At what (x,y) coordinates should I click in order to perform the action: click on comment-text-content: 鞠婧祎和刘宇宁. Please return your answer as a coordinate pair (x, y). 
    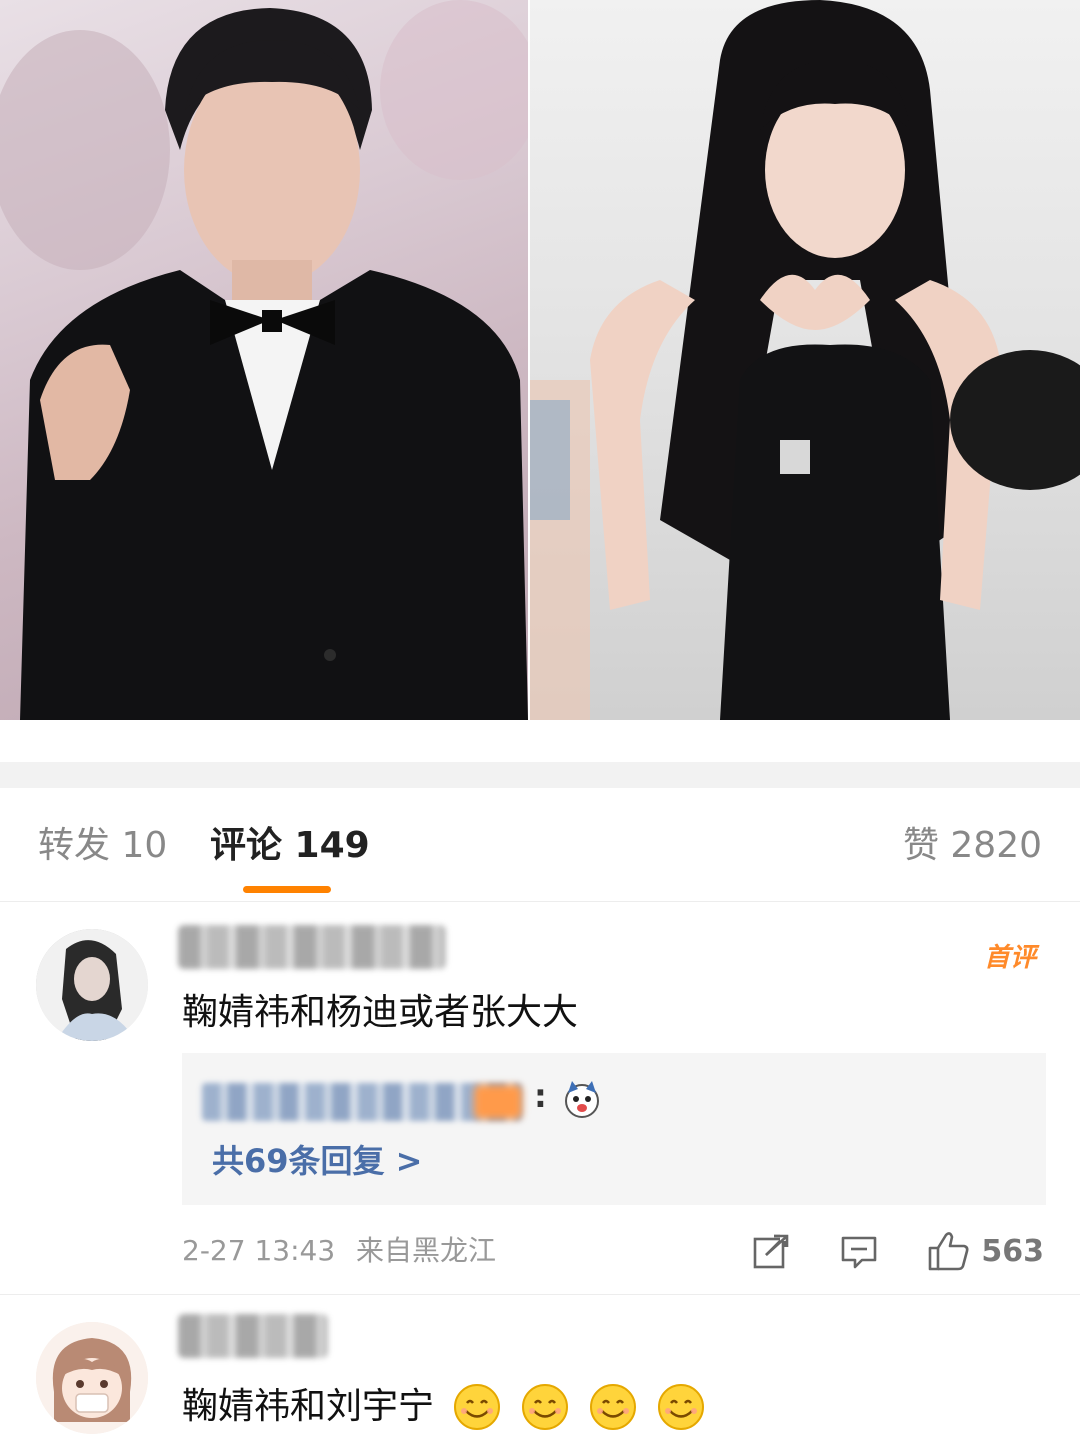
    Looking at the image, I should click on (308, 1406).